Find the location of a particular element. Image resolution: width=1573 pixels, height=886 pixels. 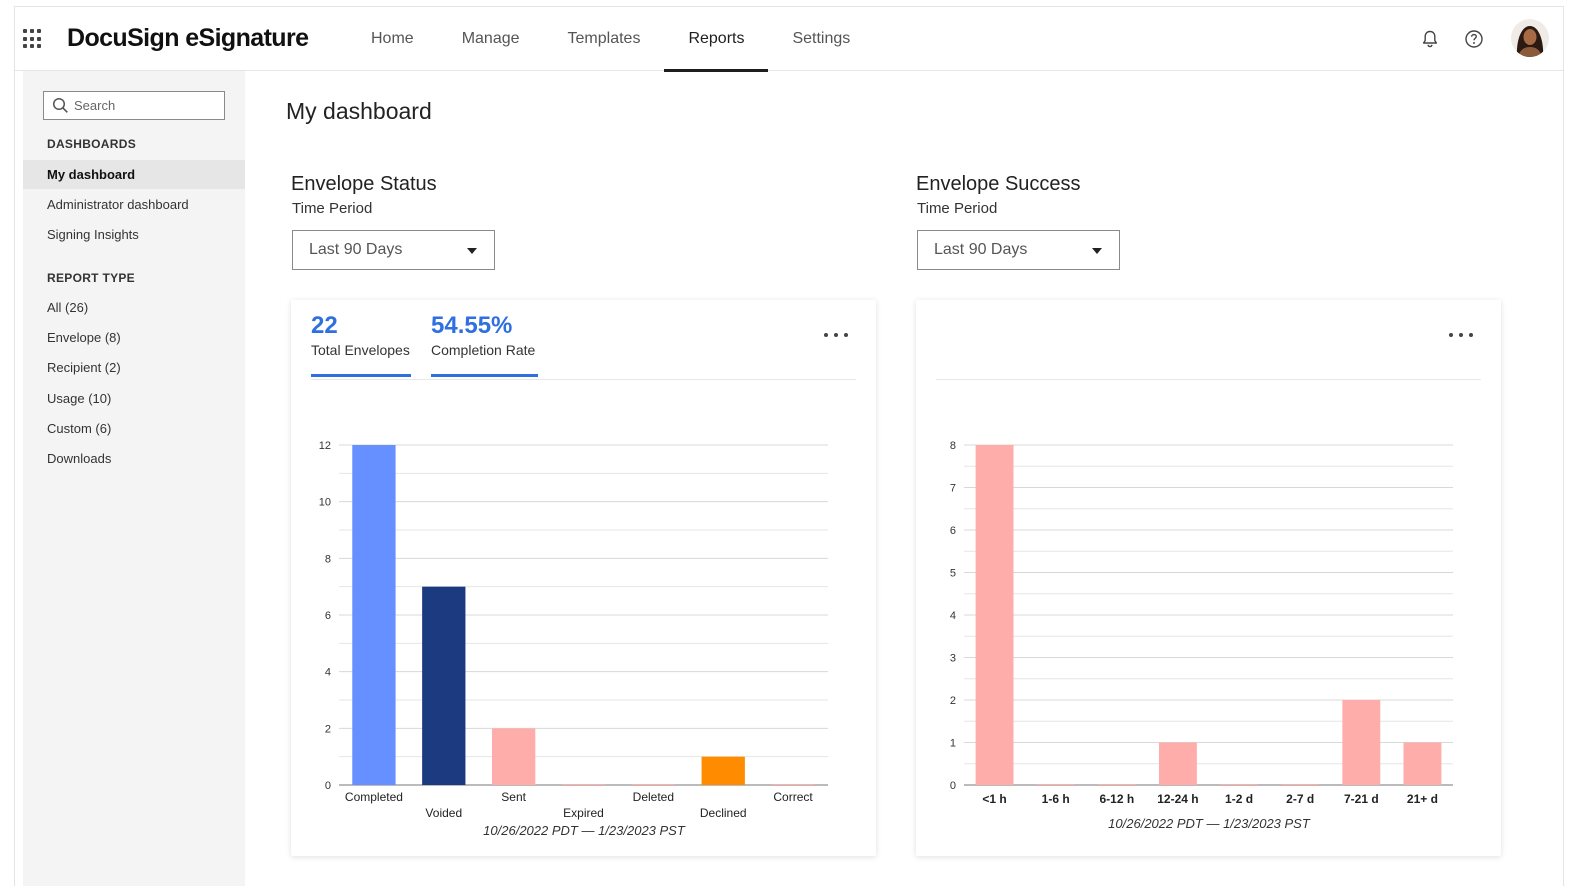

waffle-icon is located at coordinates (33, 39).